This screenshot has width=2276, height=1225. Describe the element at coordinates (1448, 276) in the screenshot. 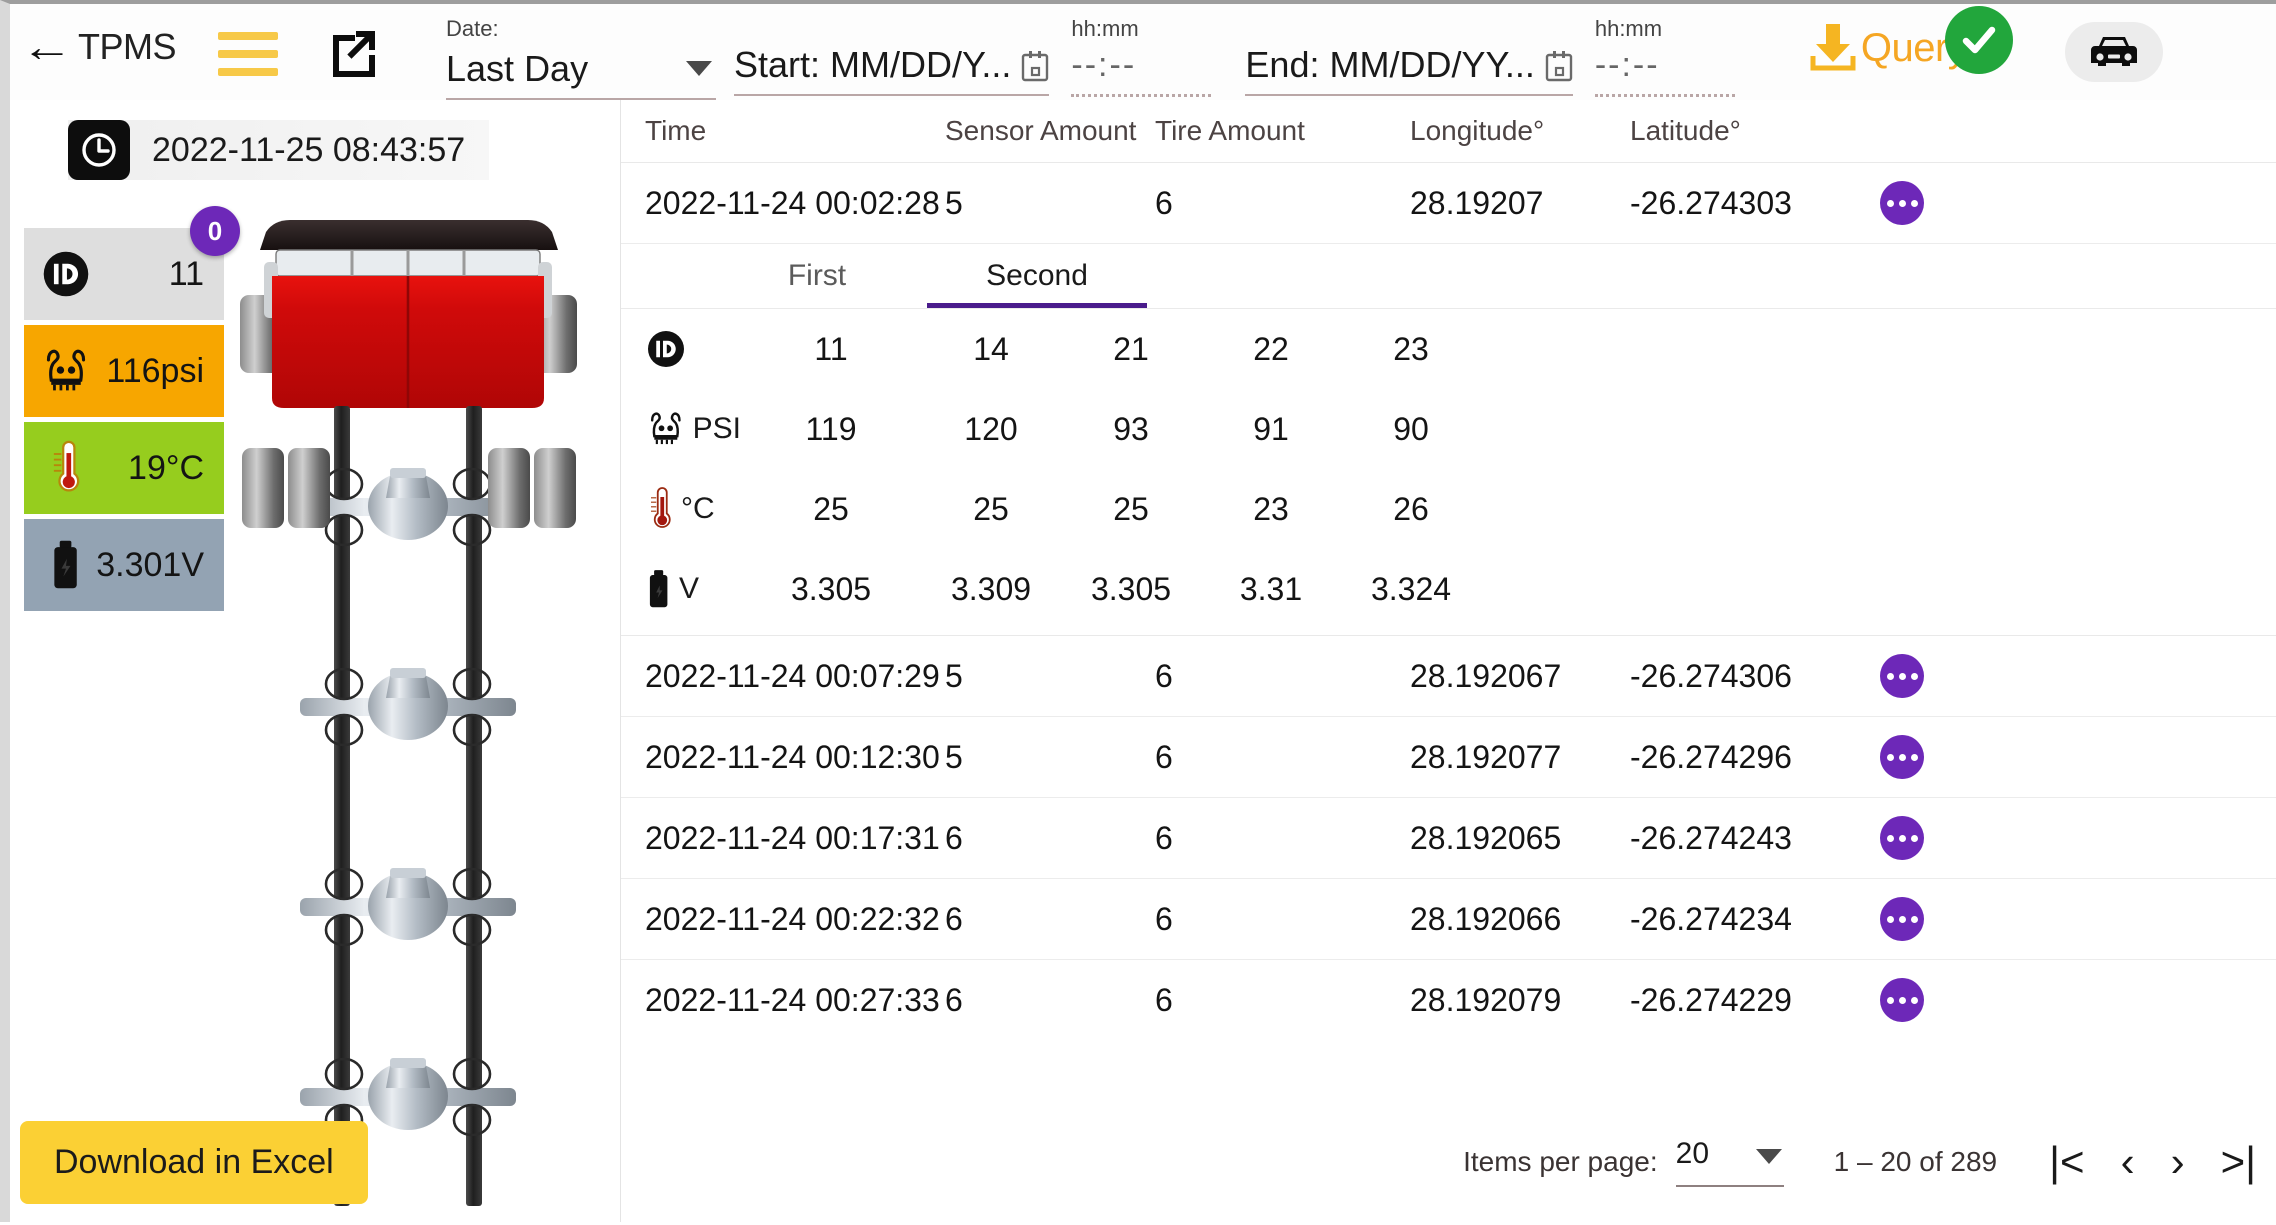

I see `detail-tabs: First Second` at that location.